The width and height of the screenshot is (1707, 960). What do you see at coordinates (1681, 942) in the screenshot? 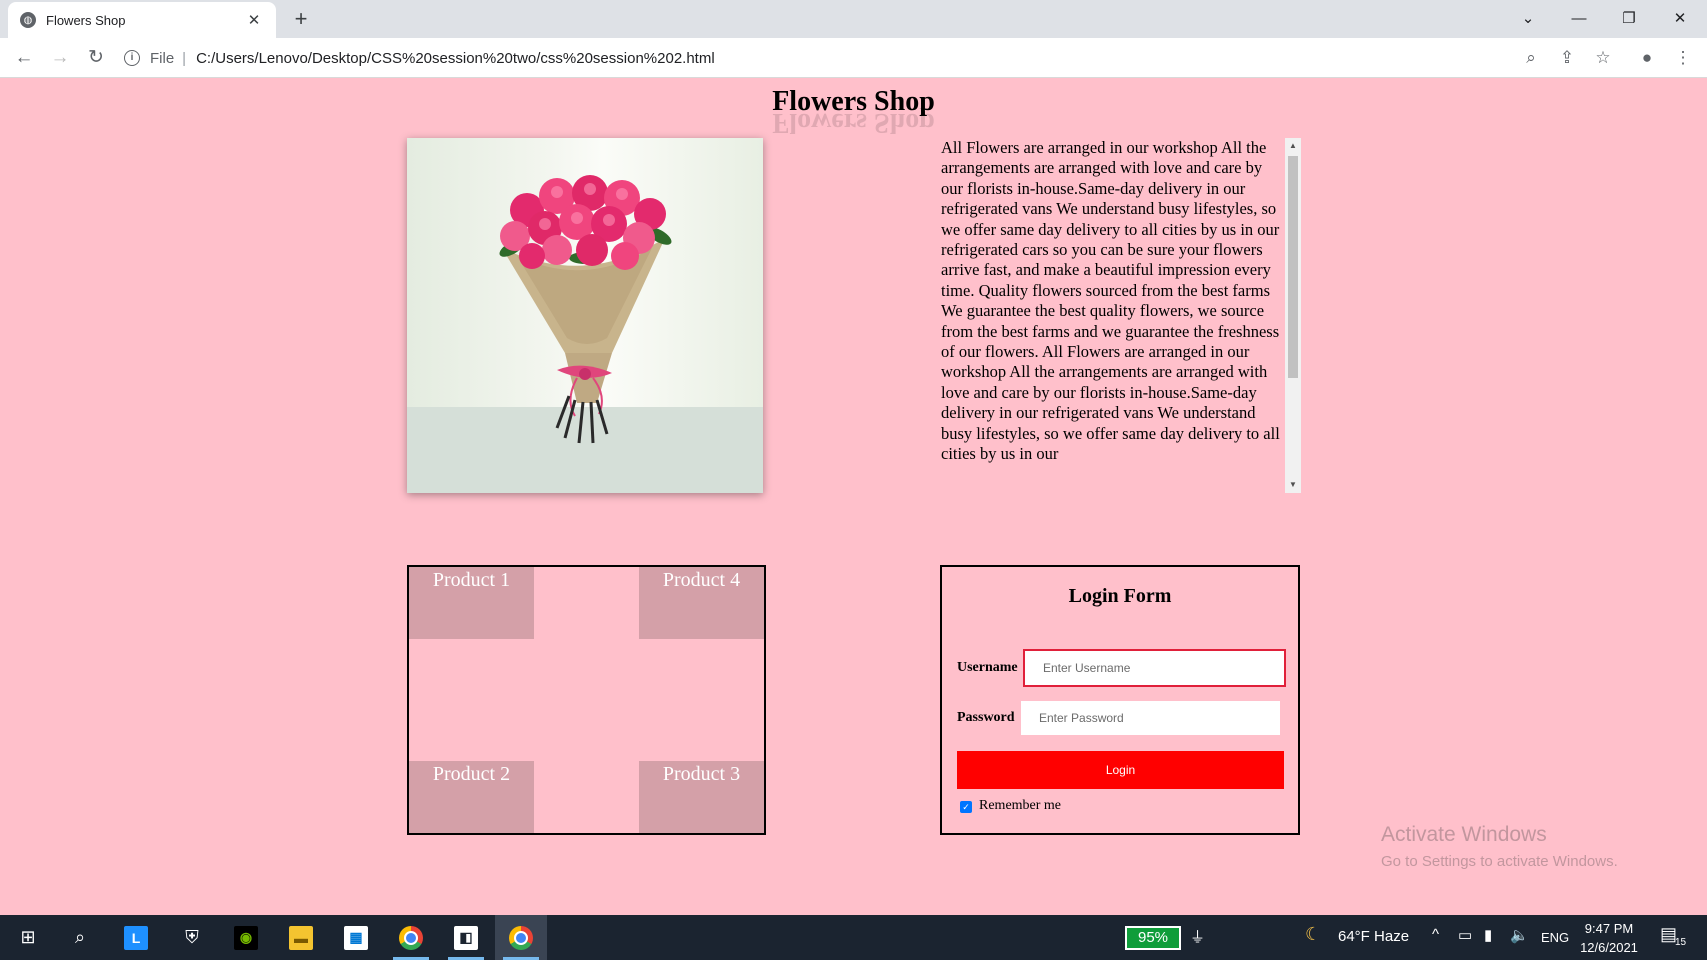
I see `notification-count: 15` at bounding box center [1681, 942].